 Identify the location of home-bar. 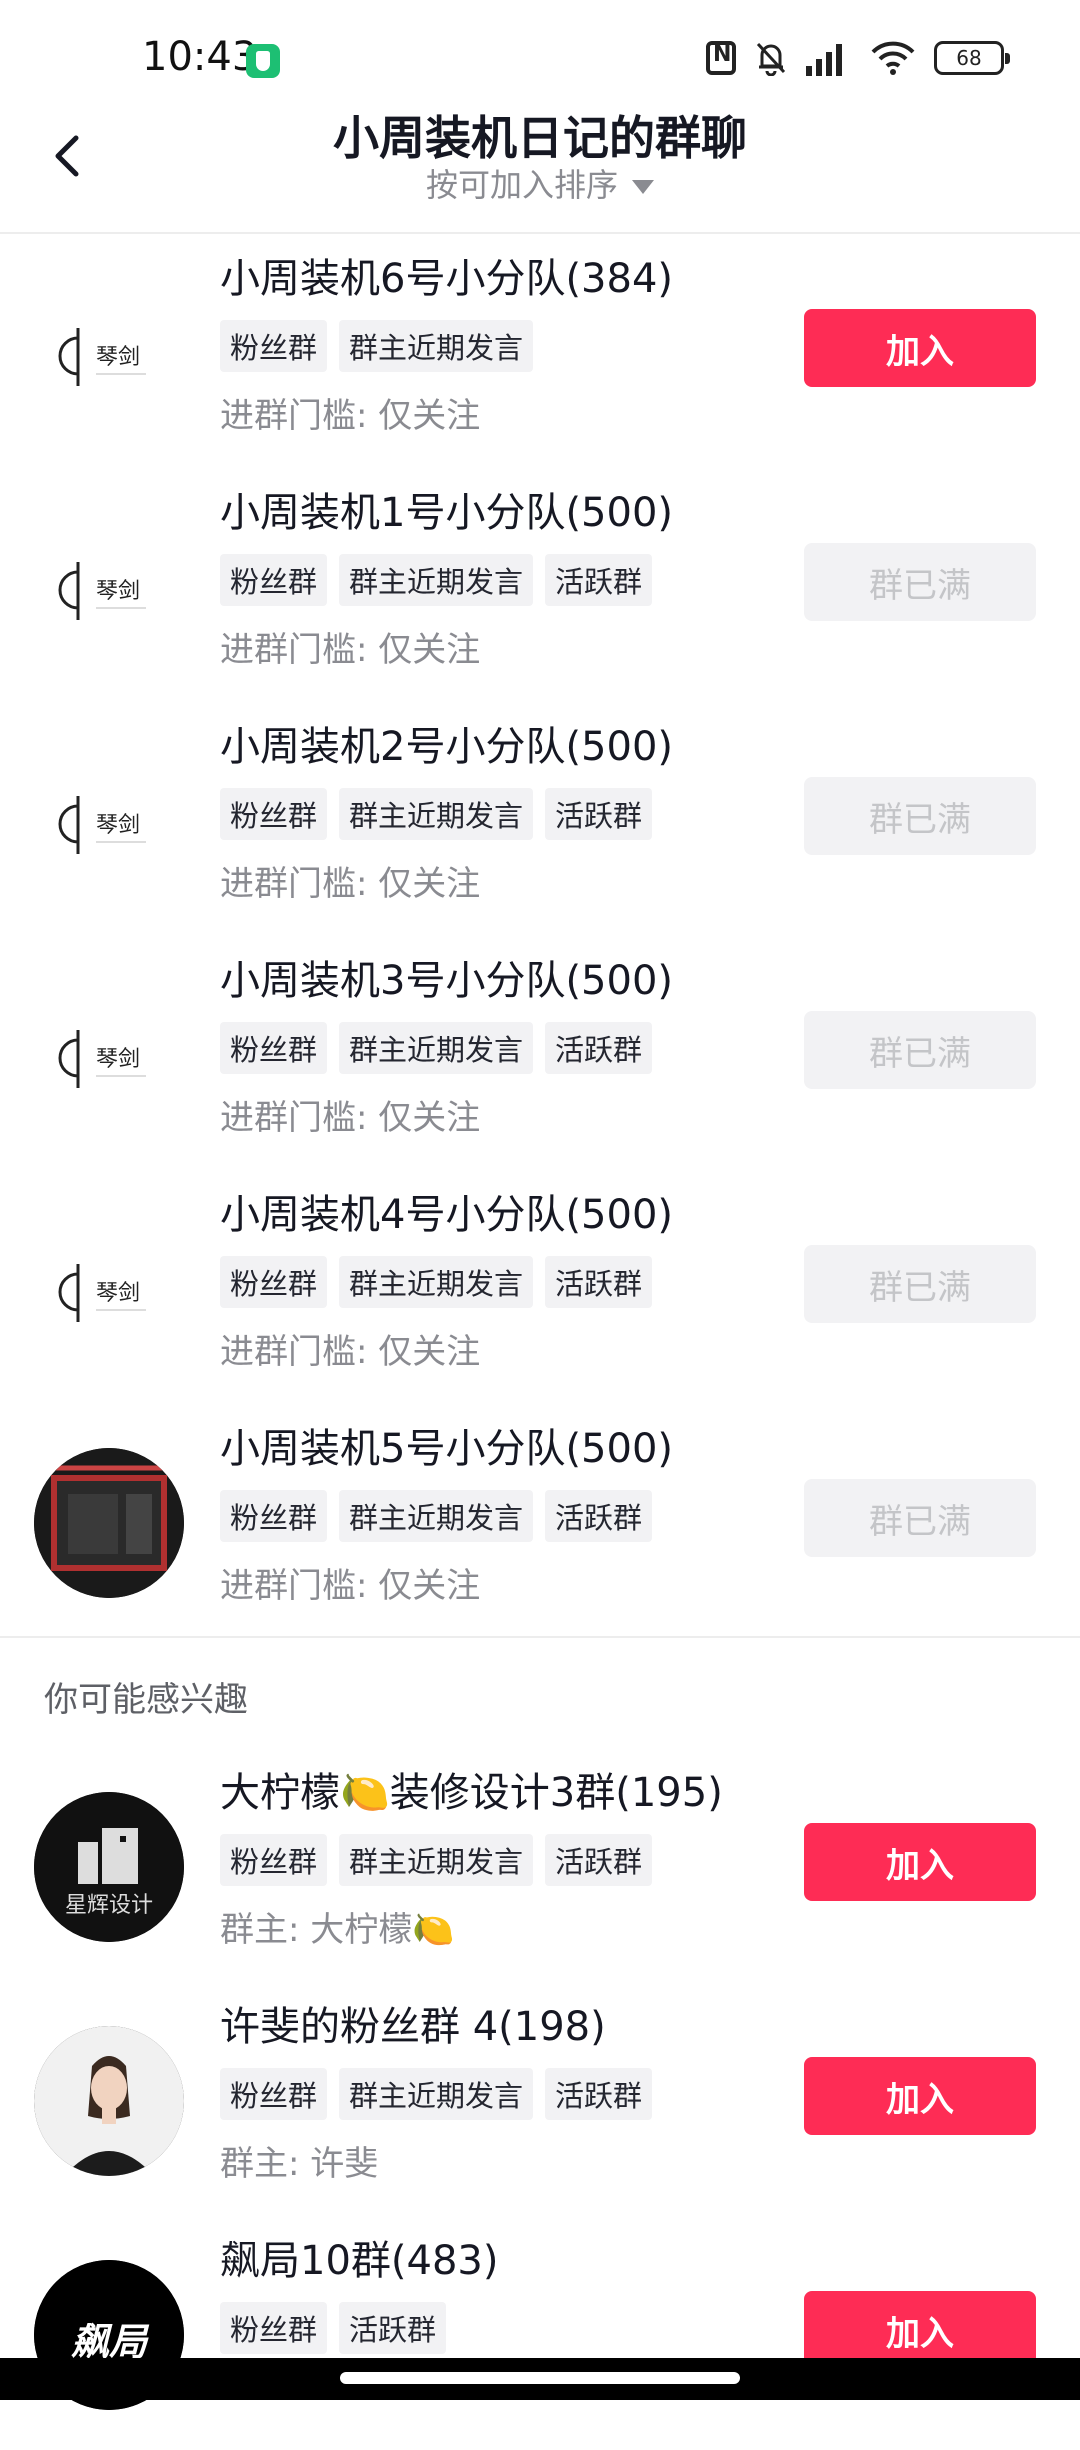
(540, 2378).